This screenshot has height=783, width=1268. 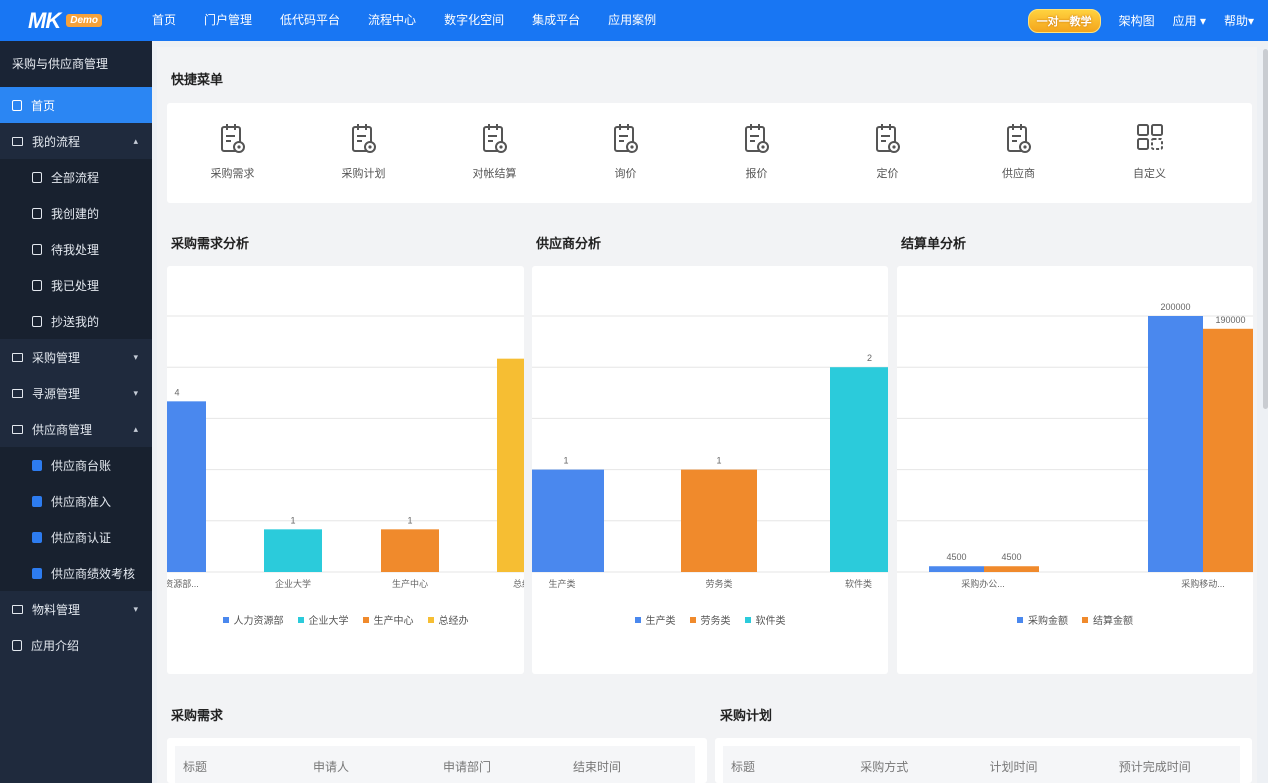 I want to click on logo: MK Demo, so click(x=76, y=20).